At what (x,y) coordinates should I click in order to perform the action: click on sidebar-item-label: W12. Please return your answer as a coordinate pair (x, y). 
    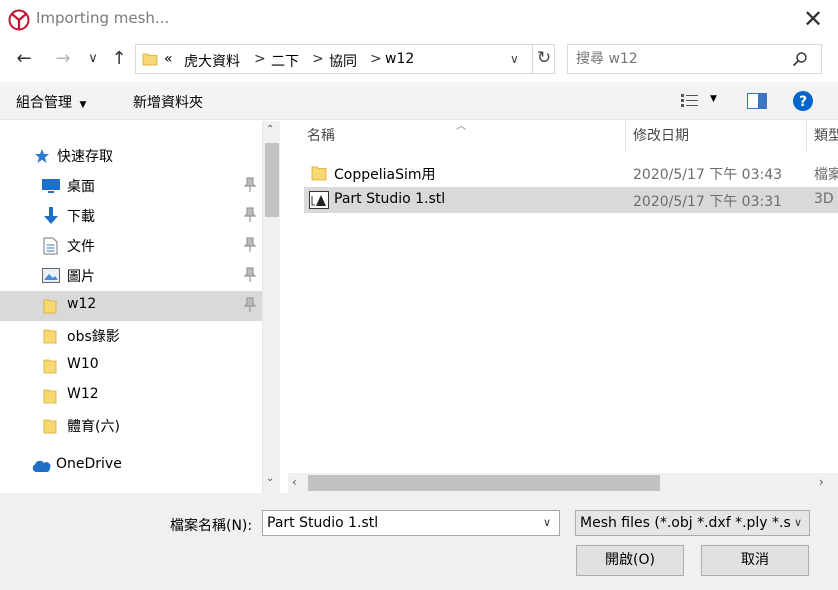
    Looking at the image, I should click on (83, 394).